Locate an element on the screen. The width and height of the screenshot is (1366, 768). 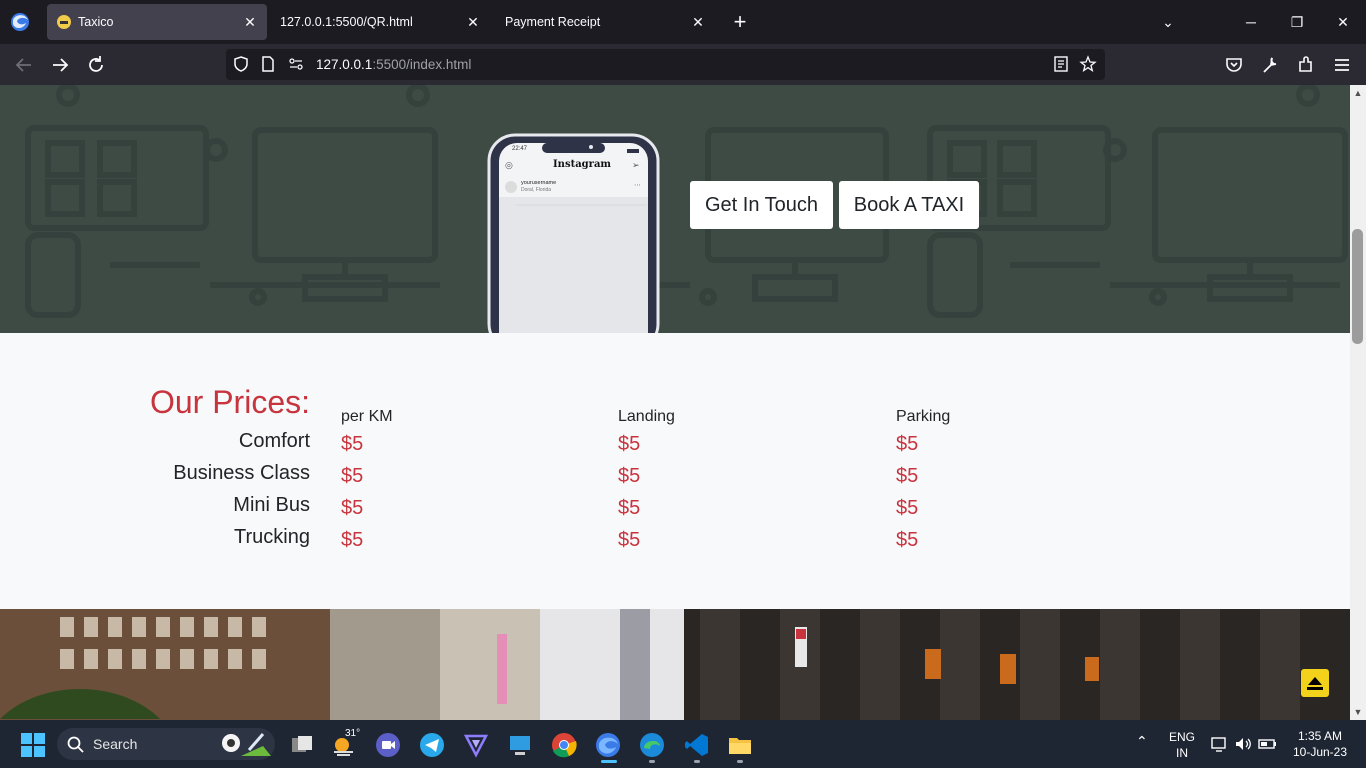
restore-icon: ❐ is located at coordinates (1297, 22).